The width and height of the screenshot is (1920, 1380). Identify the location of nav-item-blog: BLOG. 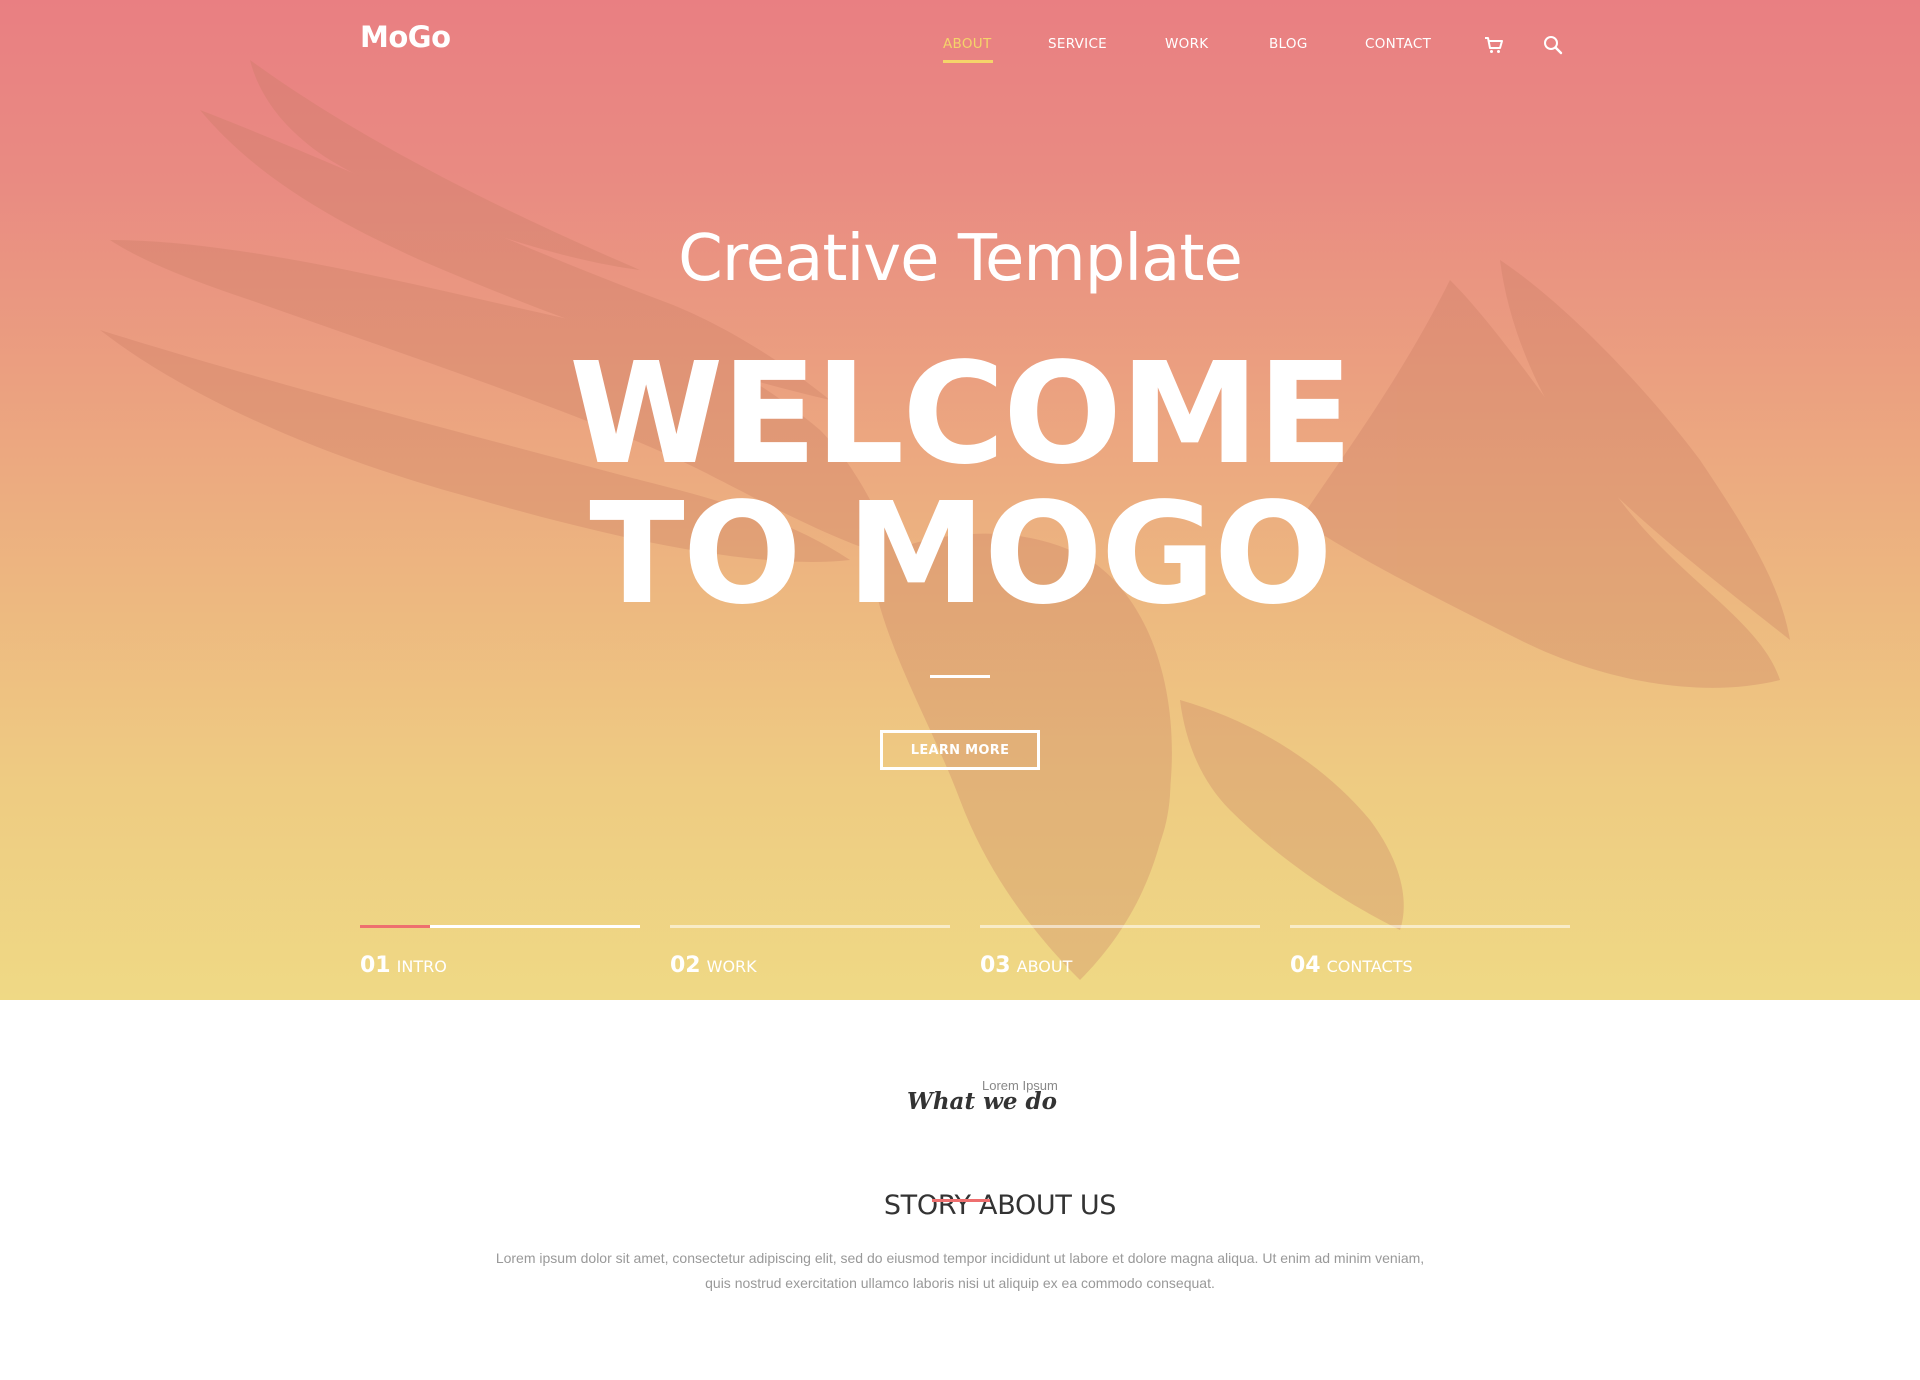
(1288, 44).